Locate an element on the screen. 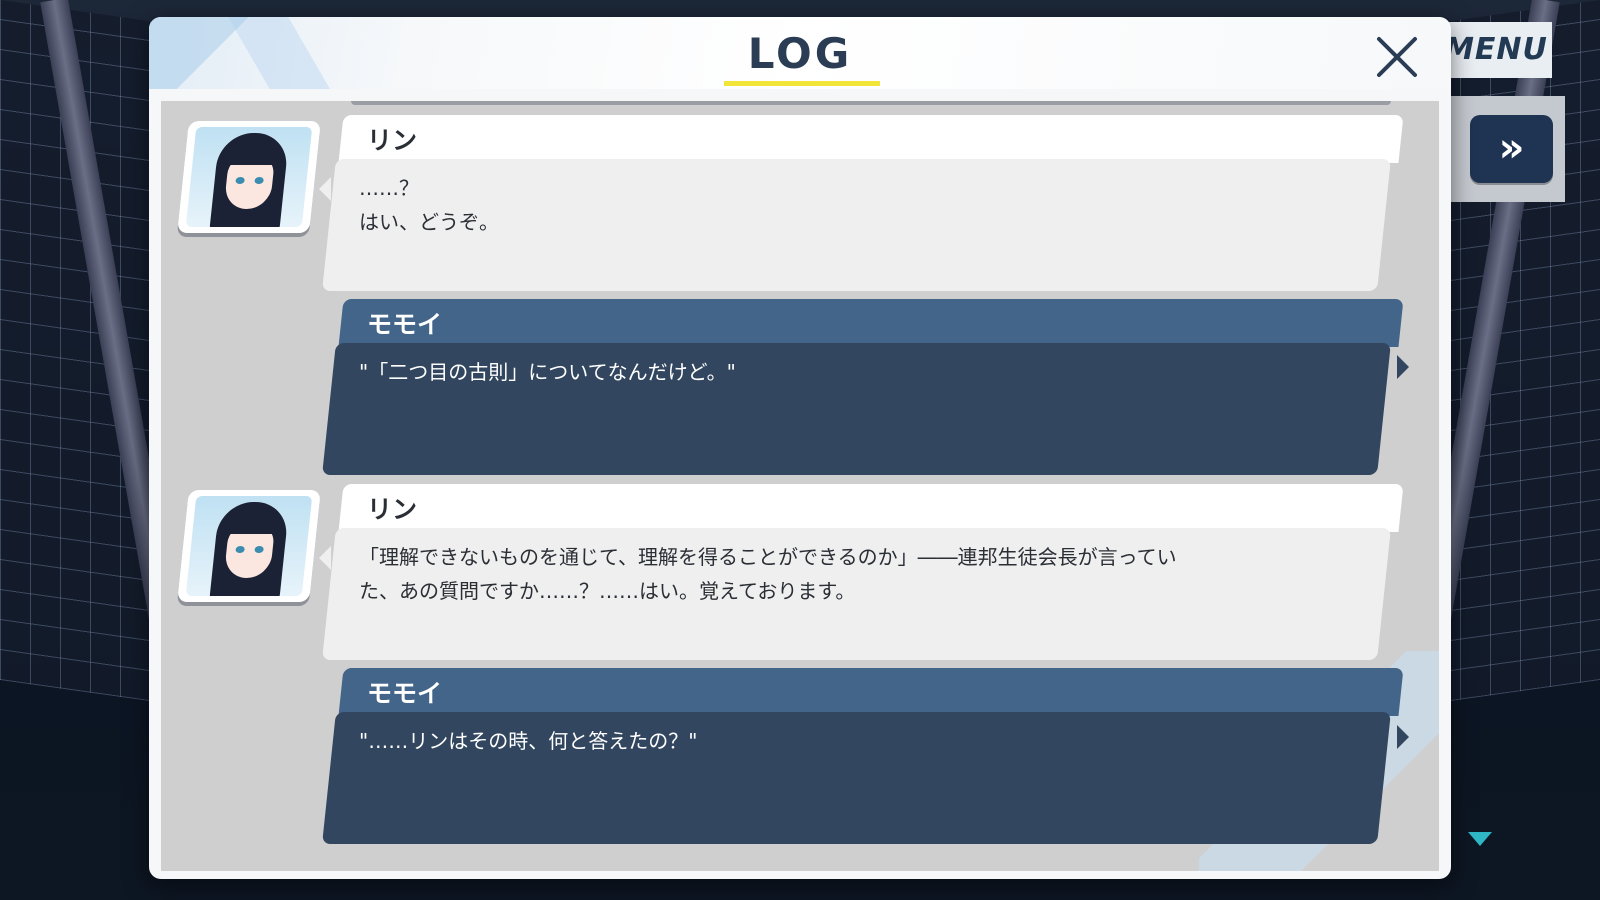 This screenshot has width=1600, height=900. log-title: LOG is located at coordinates (800, 53).